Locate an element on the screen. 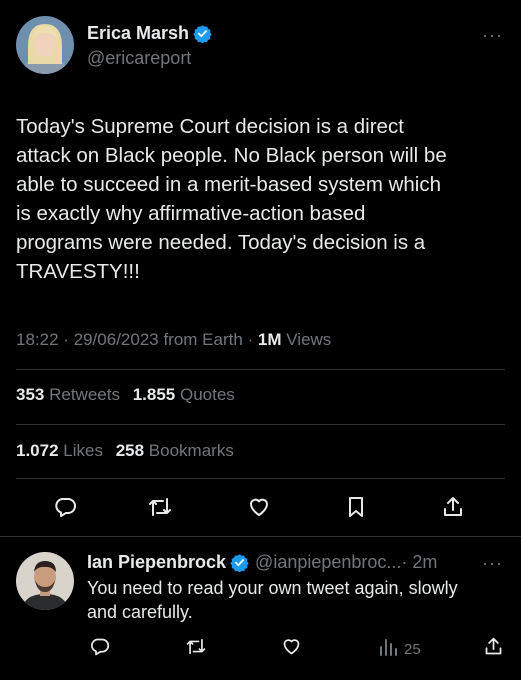  reply-views-button: 25 is located at coordinates (399, 649).